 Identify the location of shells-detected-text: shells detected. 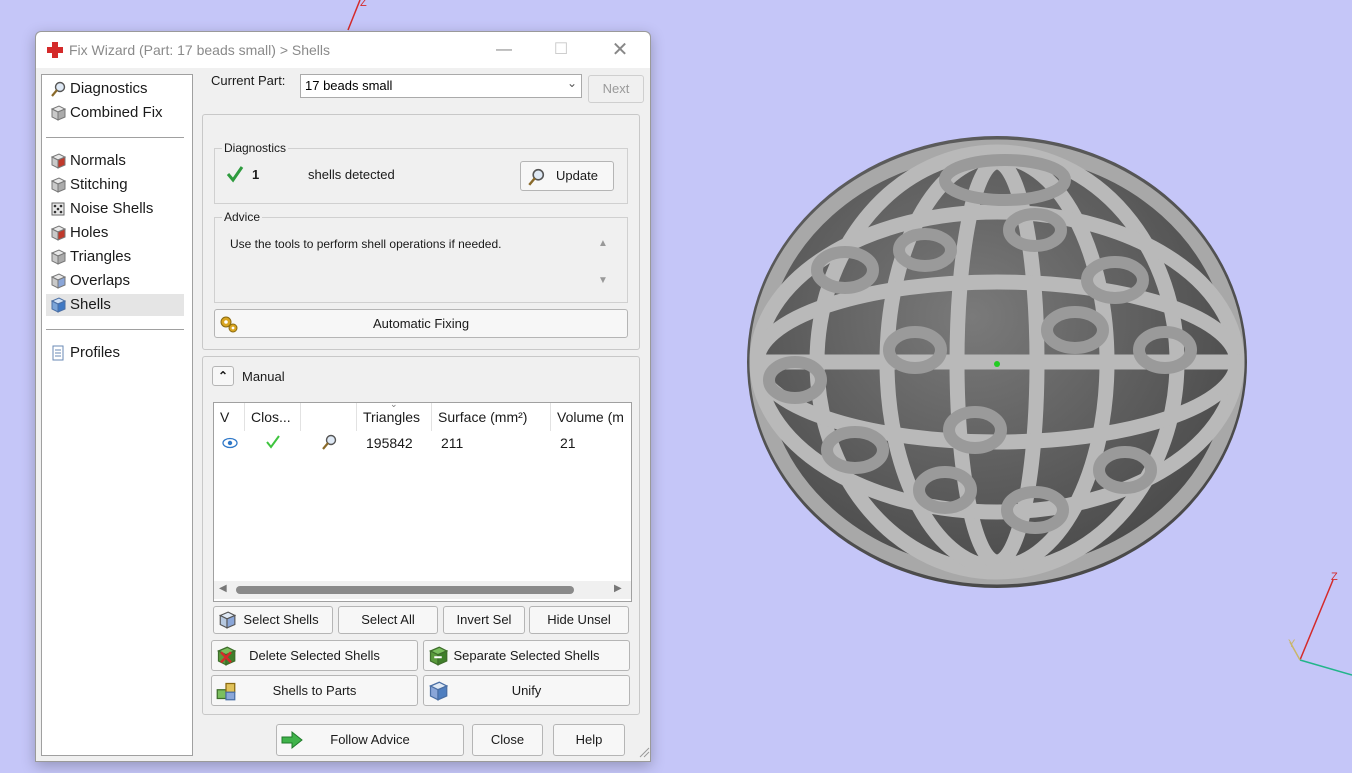
(351, 174).